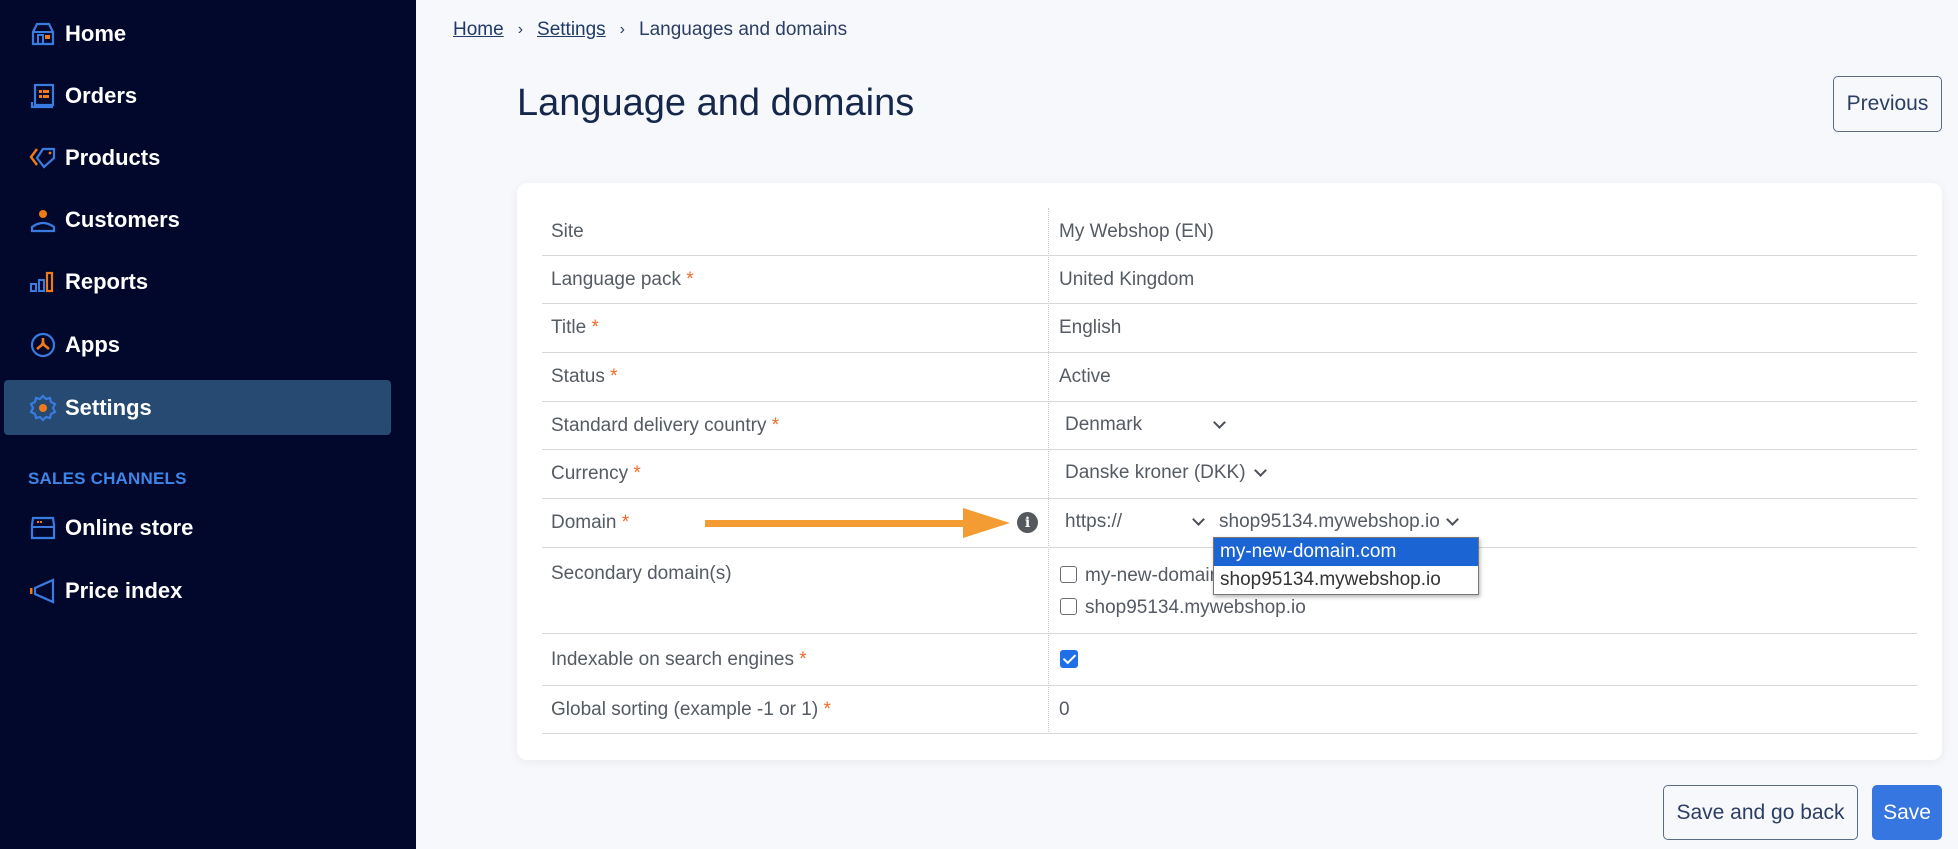 The width and height of the screenshot is (1958, 849). I want to click on label-text: Indexable on search engines, so click(672, 659).